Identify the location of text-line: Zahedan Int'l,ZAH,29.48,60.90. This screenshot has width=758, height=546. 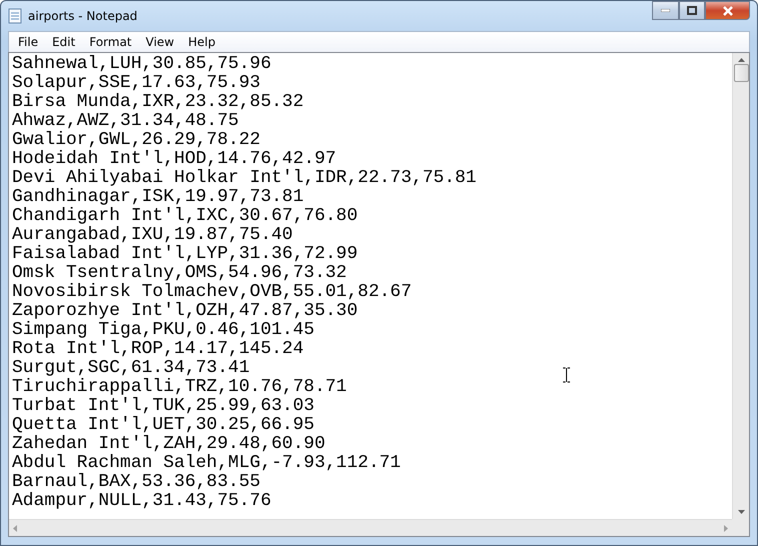
(169, 444).